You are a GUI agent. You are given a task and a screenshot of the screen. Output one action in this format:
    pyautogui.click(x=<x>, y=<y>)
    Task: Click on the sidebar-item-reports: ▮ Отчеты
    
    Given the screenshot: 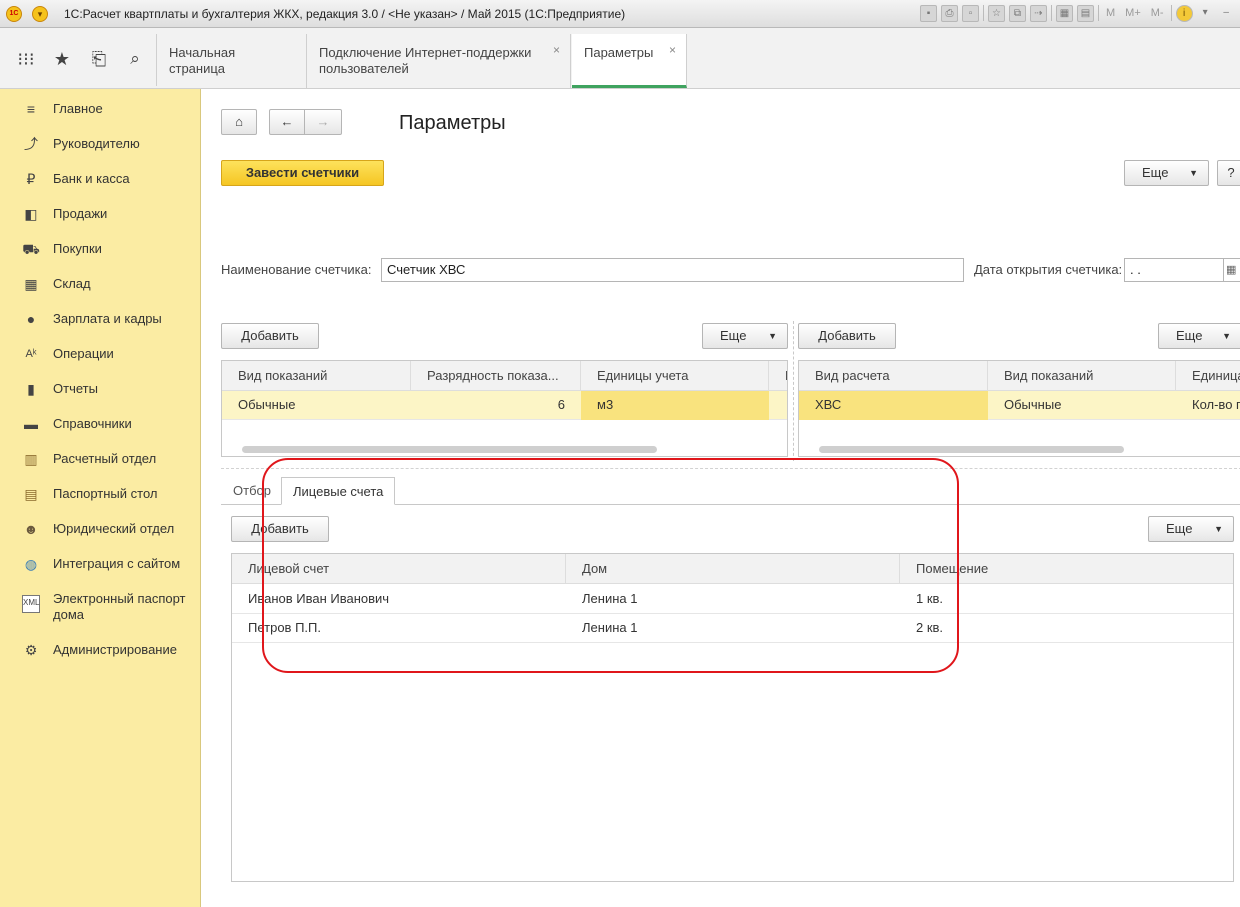 What is the action you would take?
    pyautogui.click(x=100, y=394)
    